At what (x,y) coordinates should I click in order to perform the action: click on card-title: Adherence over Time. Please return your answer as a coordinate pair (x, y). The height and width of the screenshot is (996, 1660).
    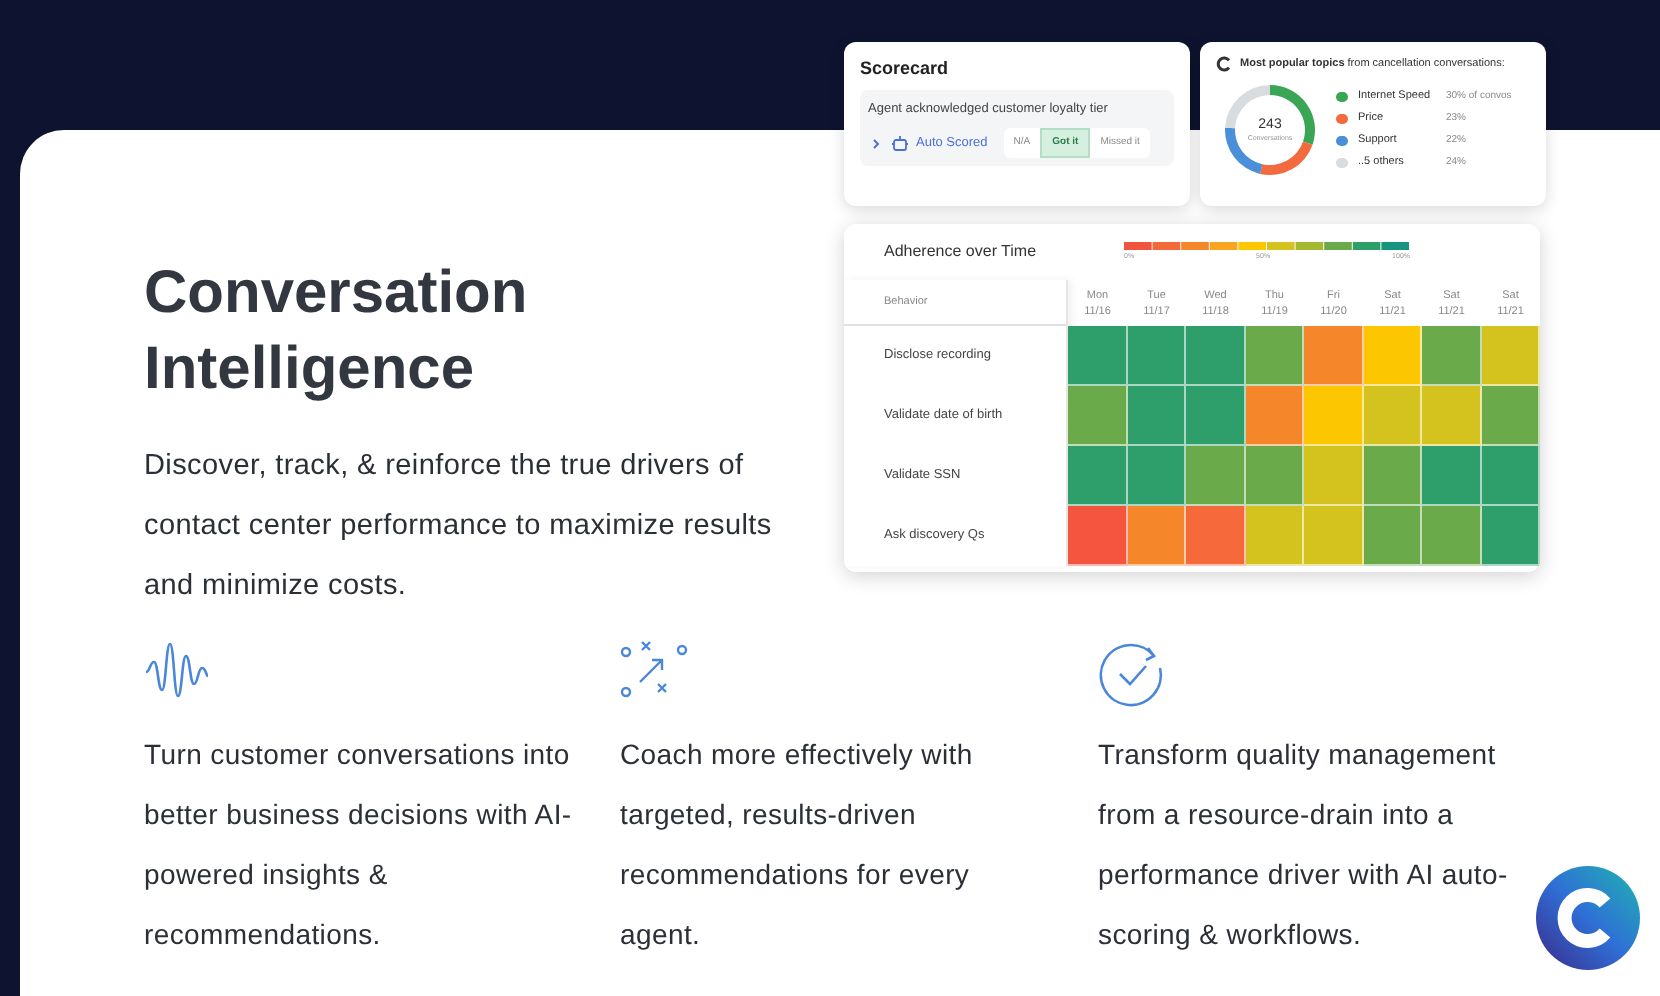
    Looking at the image, I should click on (961, 252).